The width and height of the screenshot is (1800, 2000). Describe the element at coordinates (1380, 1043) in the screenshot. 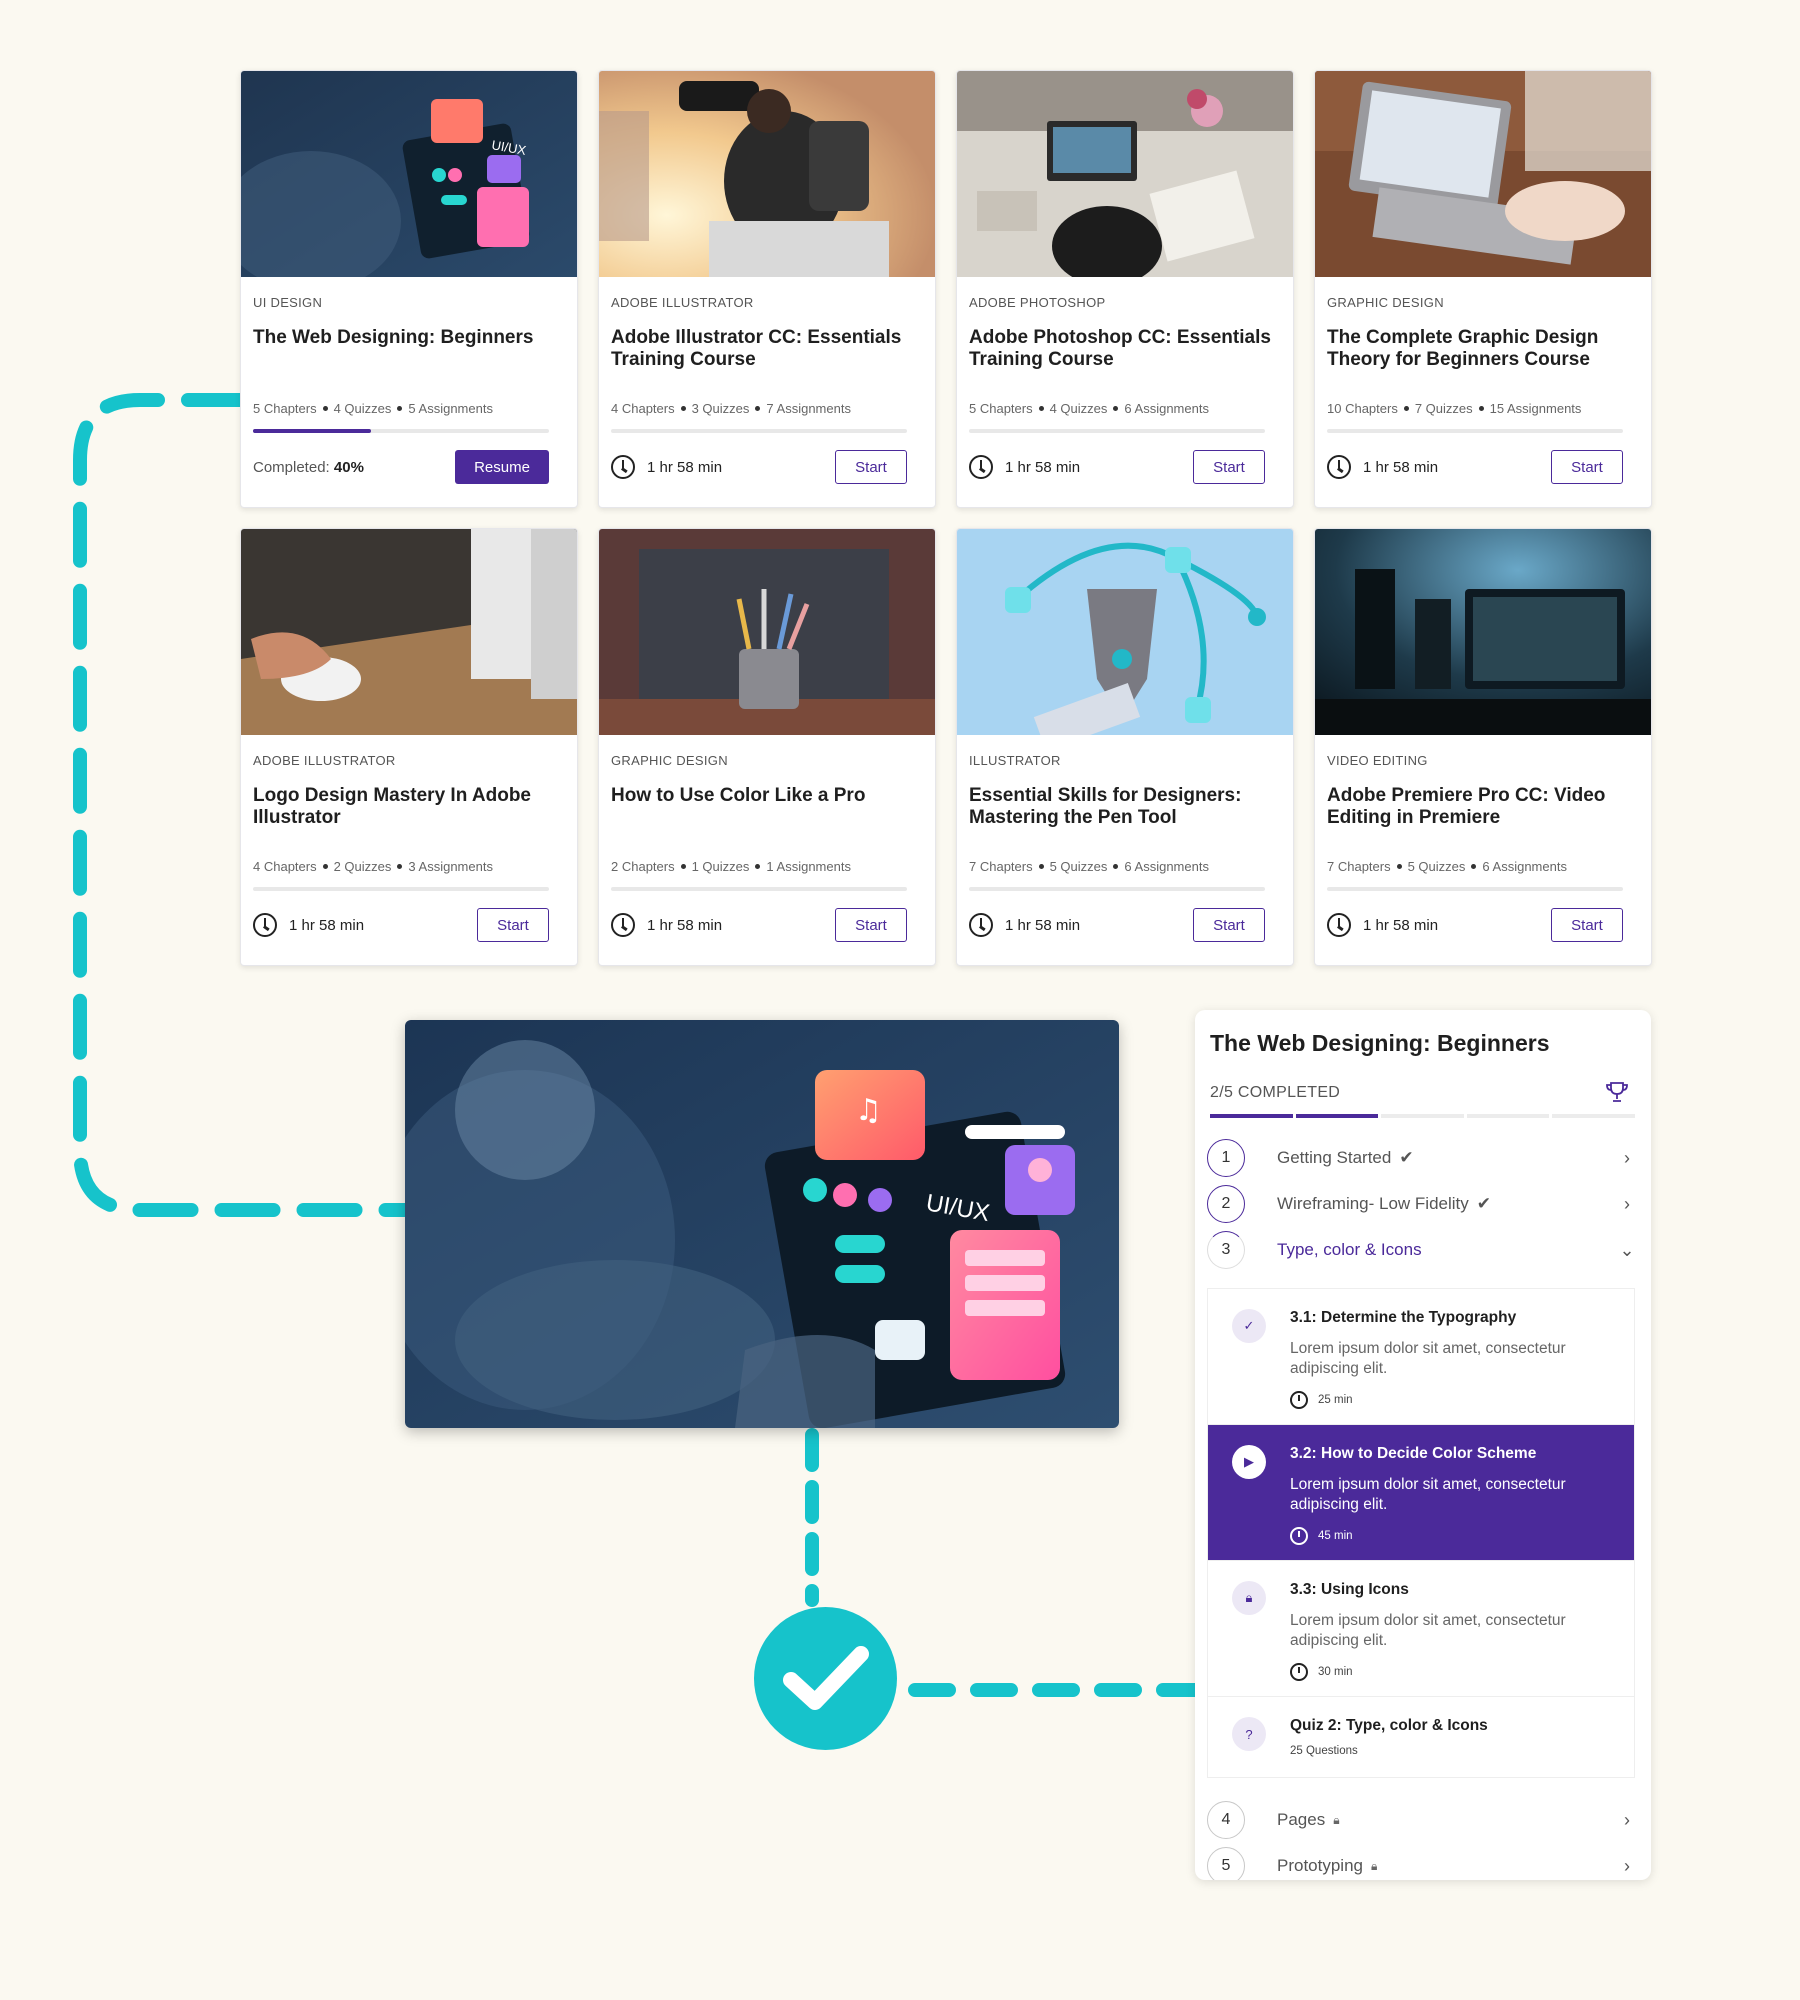

I see `panel-title: The Web Designing: Beginners` at that location.